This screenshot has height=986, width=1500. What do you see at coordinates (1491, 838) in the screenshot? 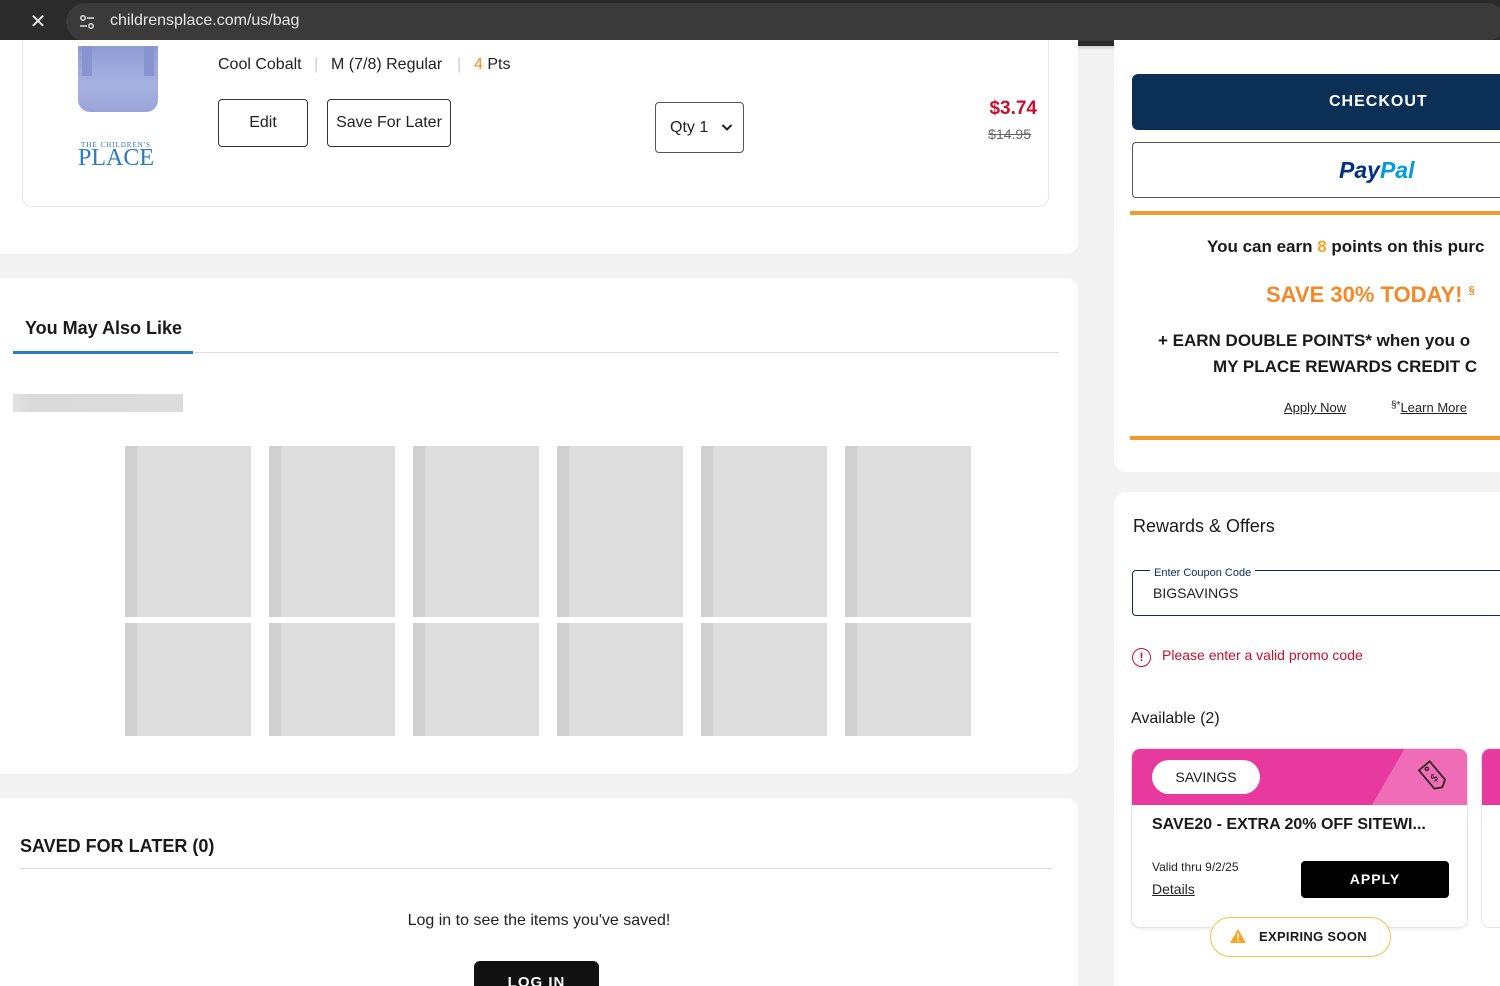
I see `offer-card-next` at bounding box center [1491, 838].